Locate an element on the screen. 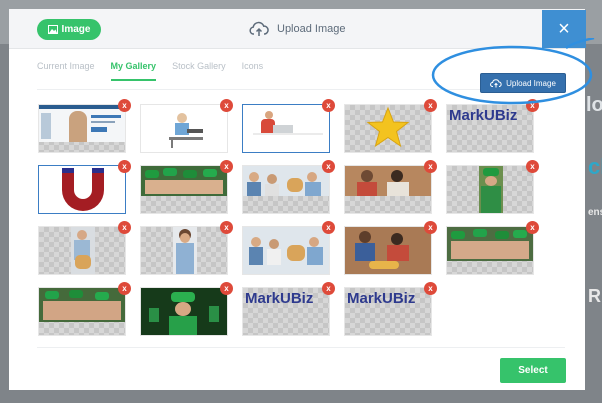 Image resolution: width=602 pixels, height=403 pixels. woman-with-dog-image is located at coordinates (83, 250).